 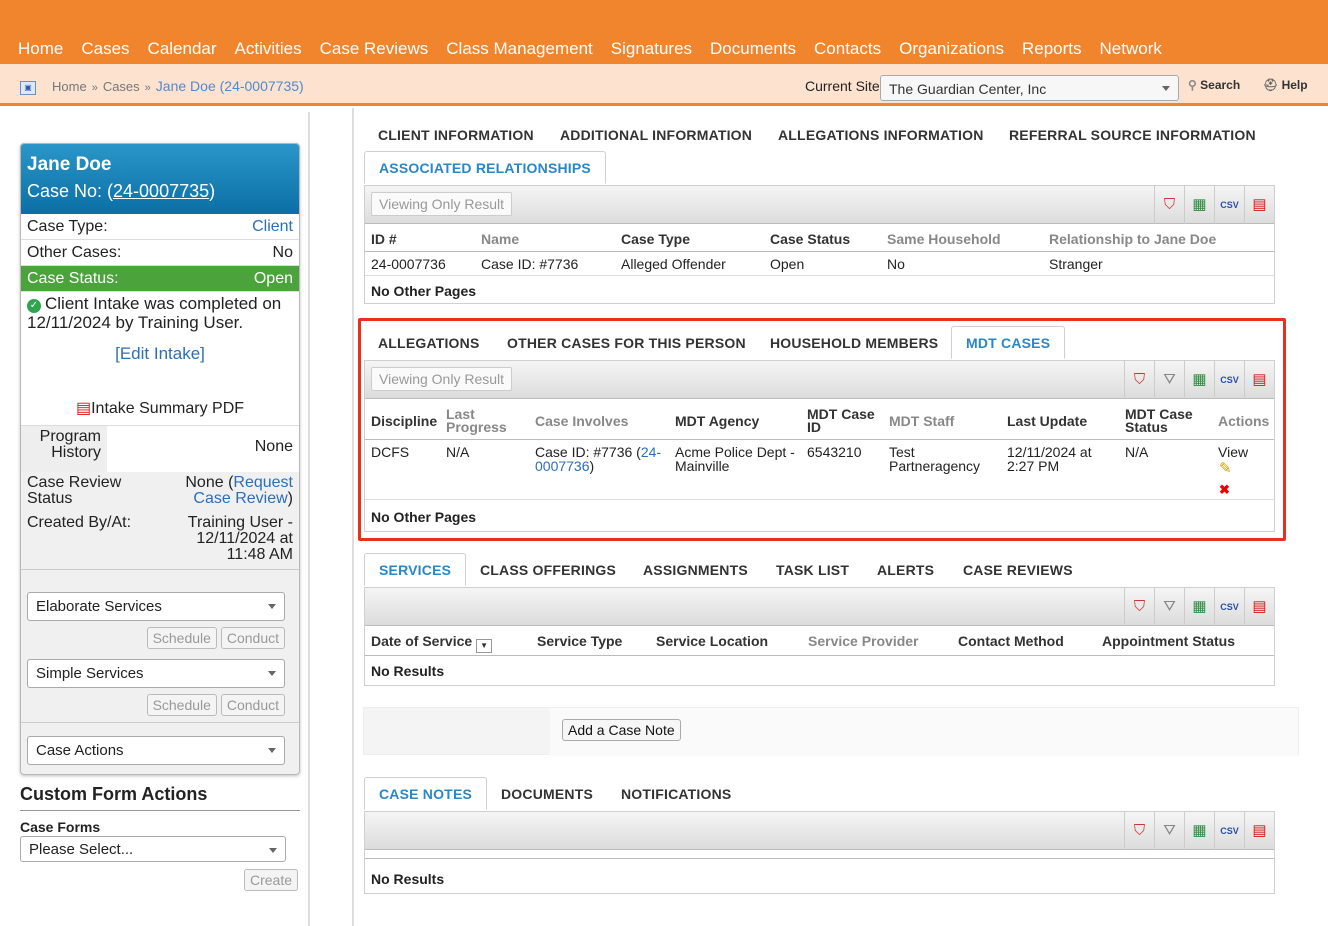 What do you see at coordinates (161, 191) in the screenshot?
I see `case-number-link: 24-0007735` at bounding box center [161, 191].